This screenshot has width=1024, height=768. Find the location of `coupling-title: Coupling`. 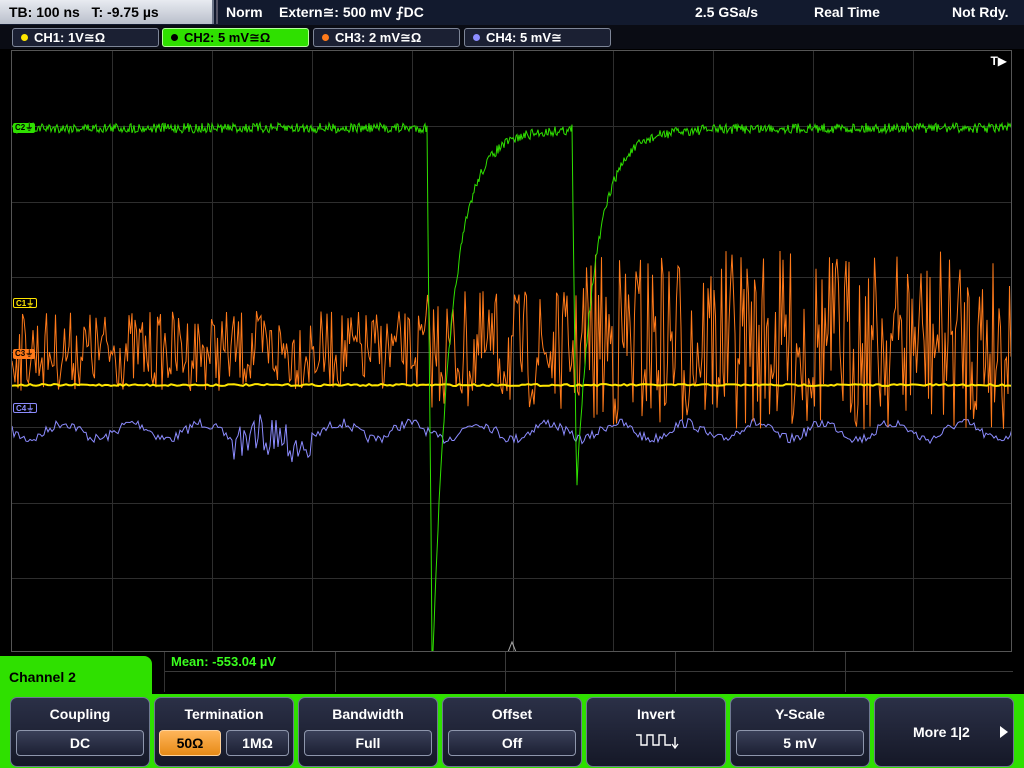

coupling-title: Coupling is located at coordinates (80, 714).